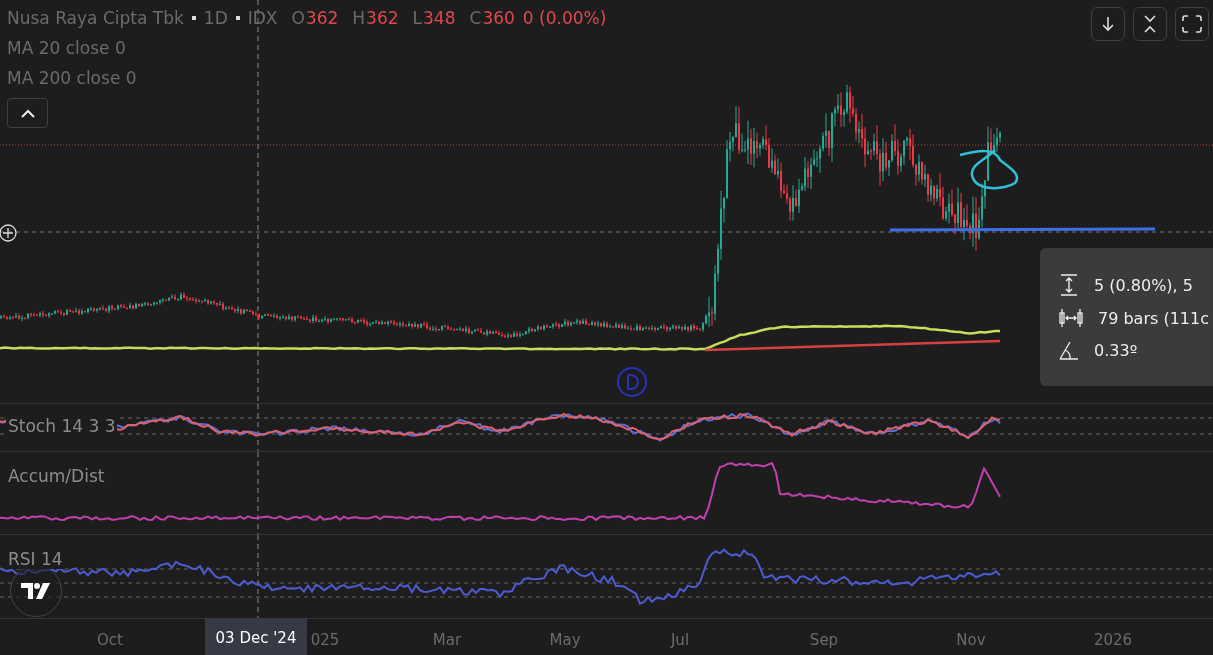 The image size is (1213, 655). Describe the element at coordinates (1116, 350) in the screenshot. I see `measure-text: 0.33º` at that location.